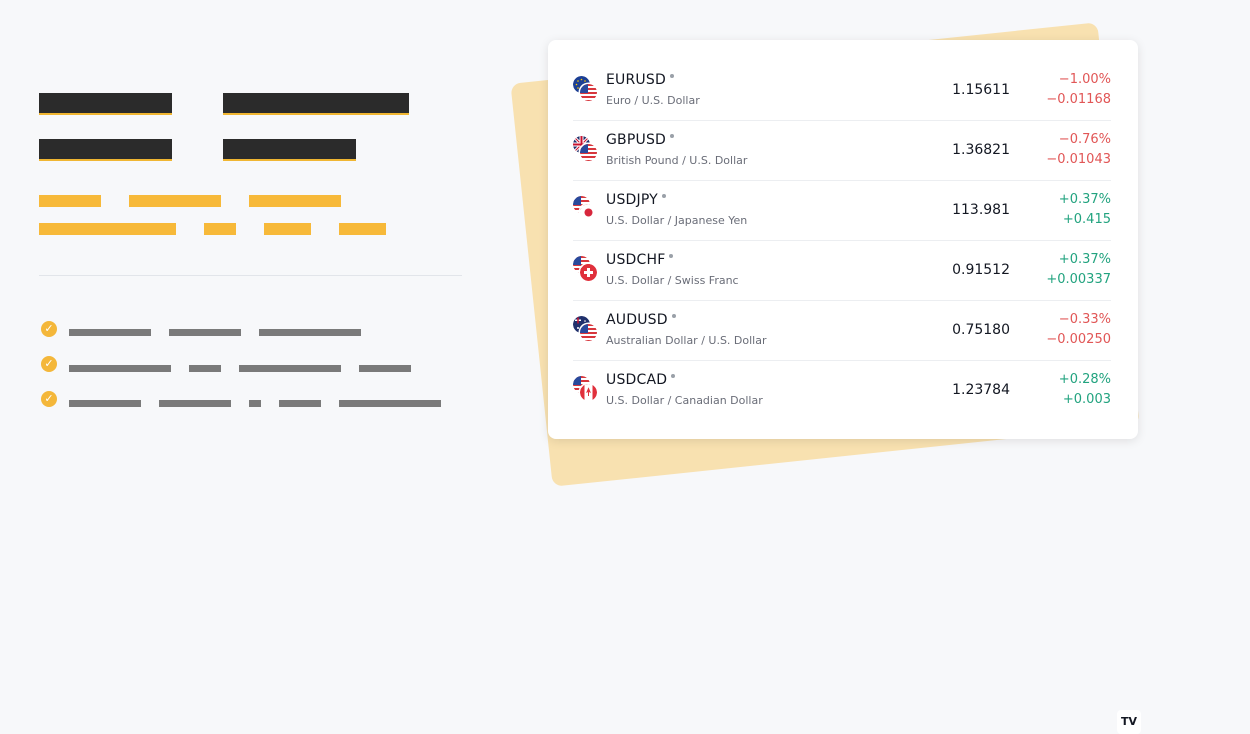  I want to click on symbol-ticker: GBPUSD, so click(640, 140).